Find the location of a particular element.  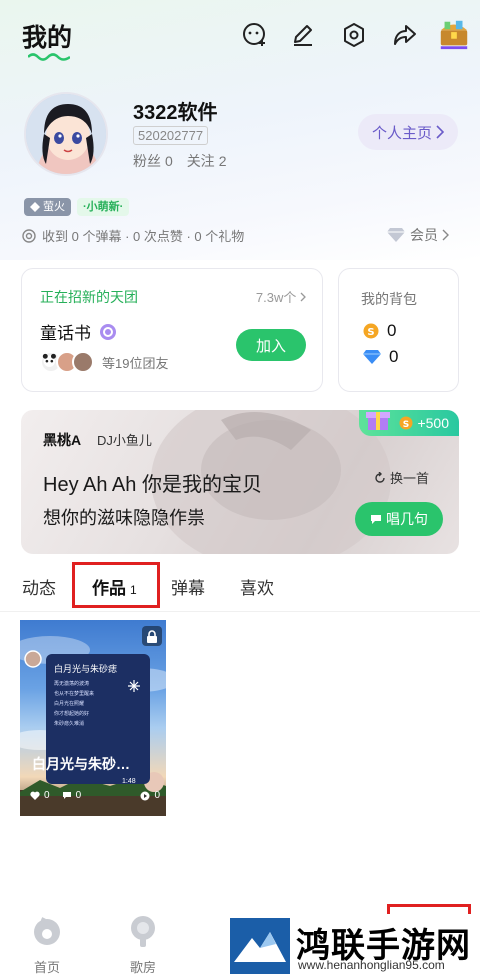

refresh-icon is located at coordinates (380, 477).